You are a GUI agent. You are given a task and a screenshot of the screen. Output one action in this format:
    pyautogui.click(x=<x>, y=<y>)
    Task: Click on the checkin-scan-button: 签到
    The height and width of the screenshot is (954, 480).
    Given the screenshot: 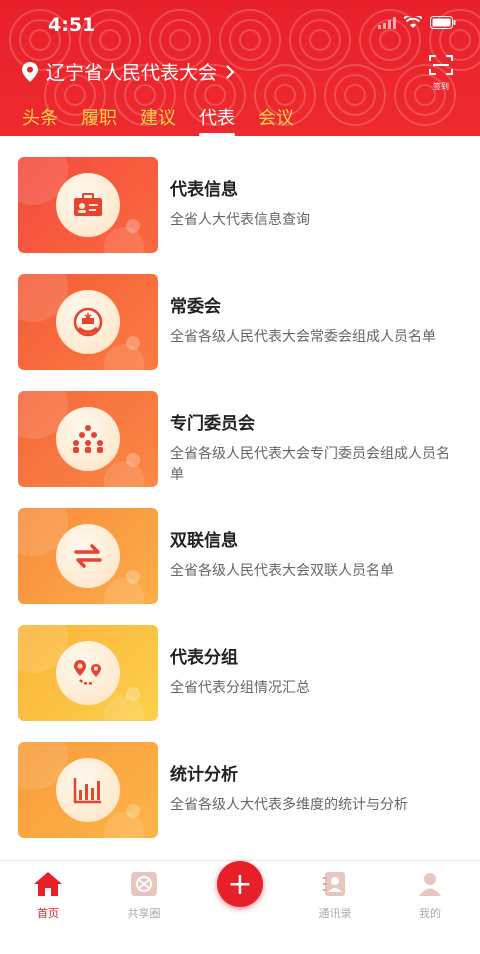 What is the action you would take?
    pyautogui.click(x=441, y=72)
    